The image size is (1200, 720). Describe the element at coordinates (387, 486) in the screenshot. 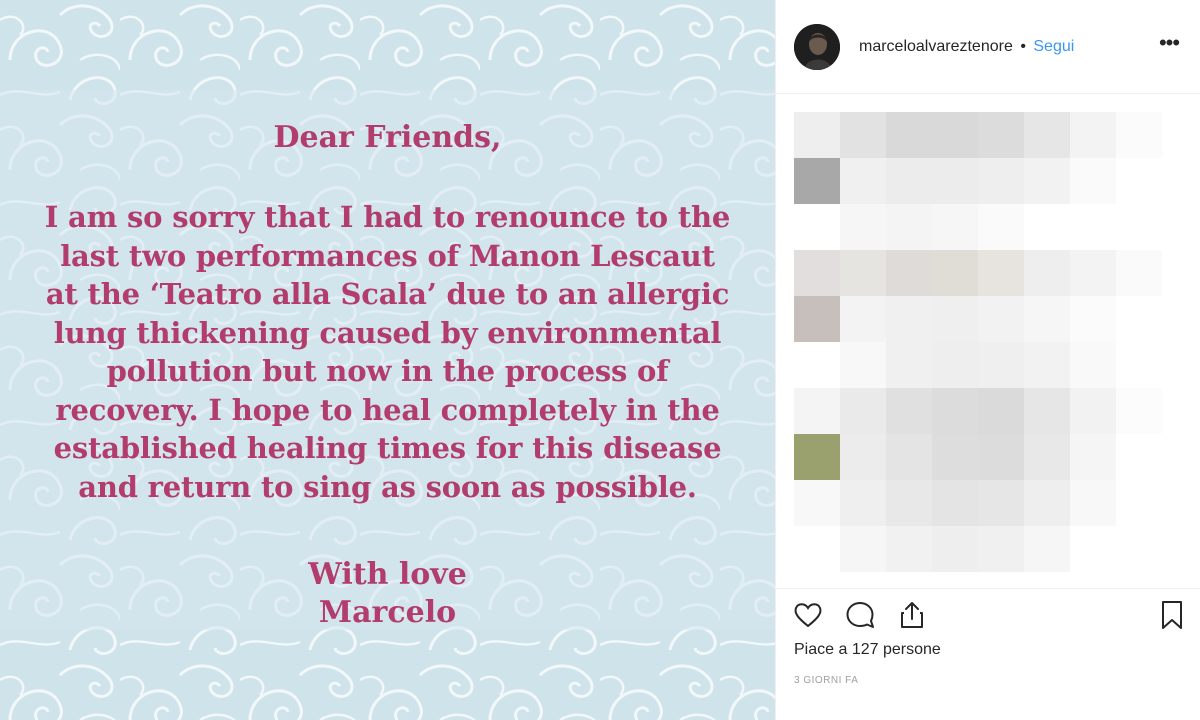

I see `letter-line: and return to sing as soon as possible.` at that location.